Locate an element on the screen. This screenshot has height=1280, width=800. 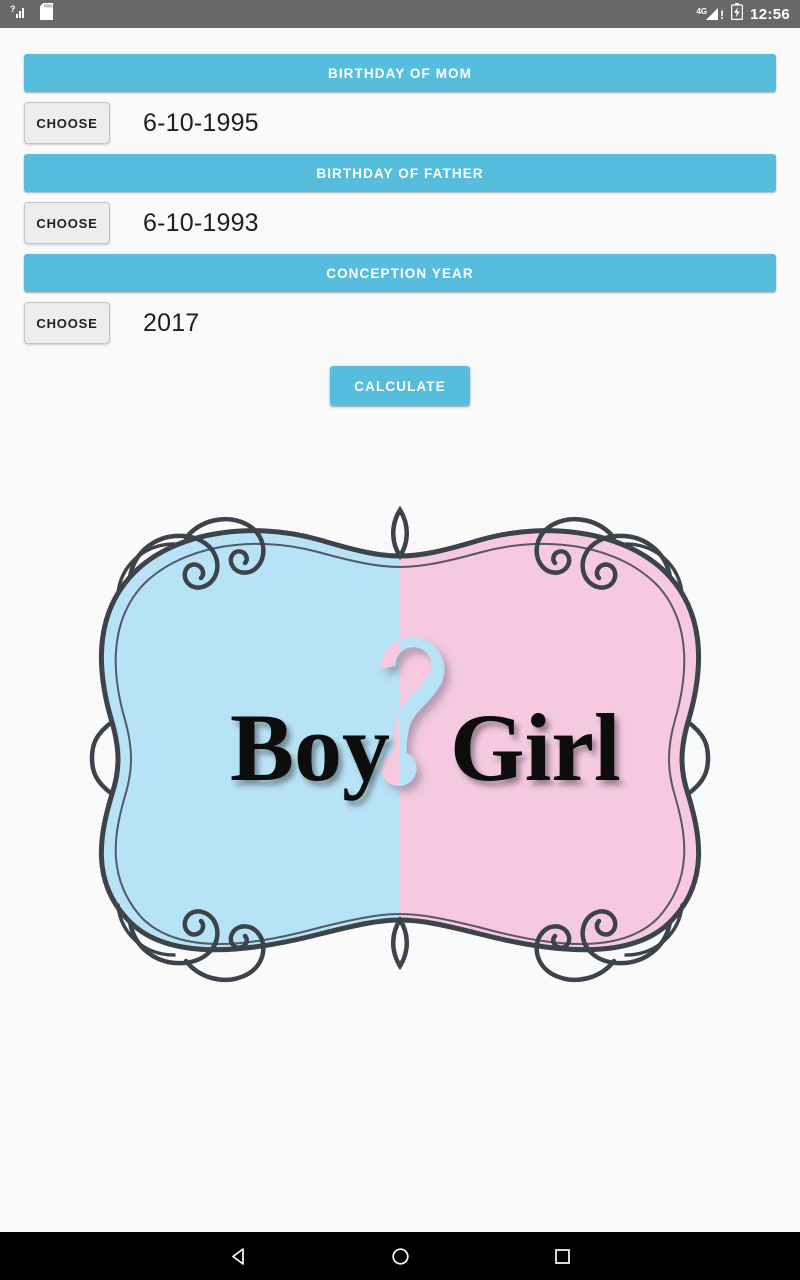
network-type-label: 4G is located at coordinates (702, 11).